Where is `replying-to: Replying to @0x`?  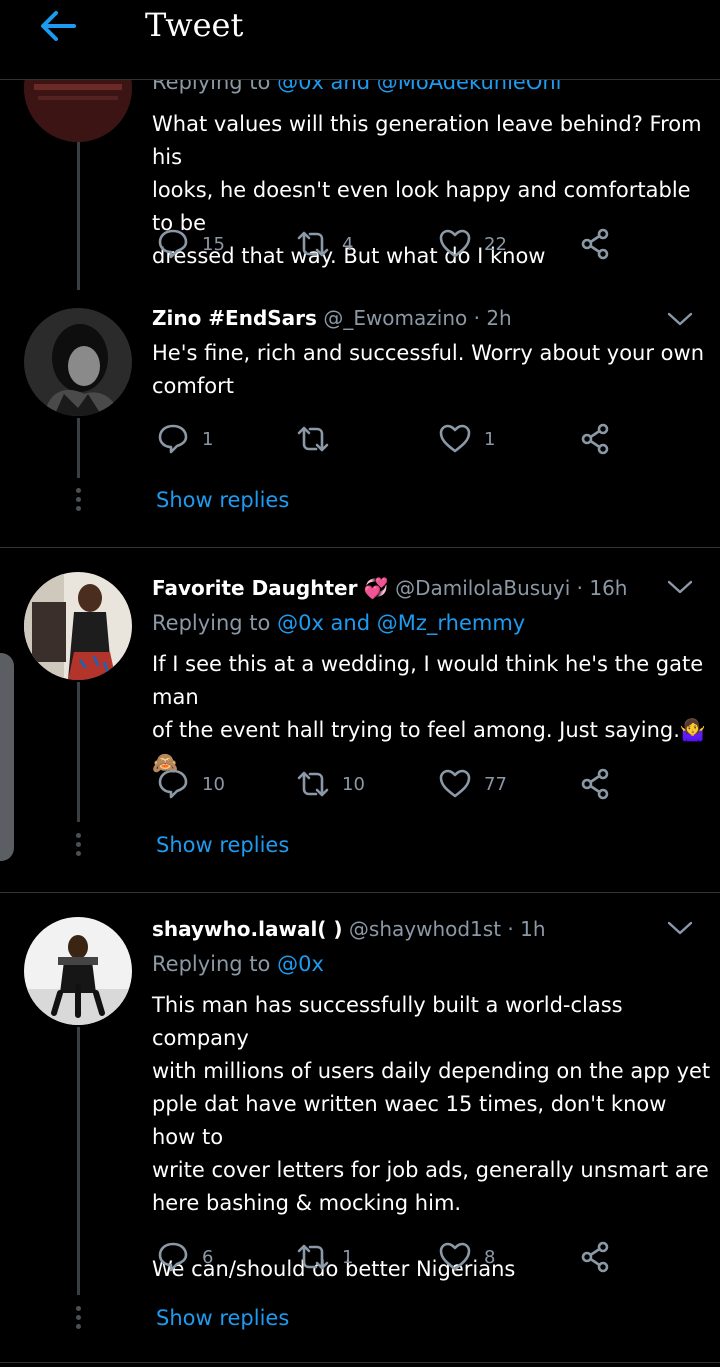
replying-to: Replying to @0x is located at coordinates (238, 964).